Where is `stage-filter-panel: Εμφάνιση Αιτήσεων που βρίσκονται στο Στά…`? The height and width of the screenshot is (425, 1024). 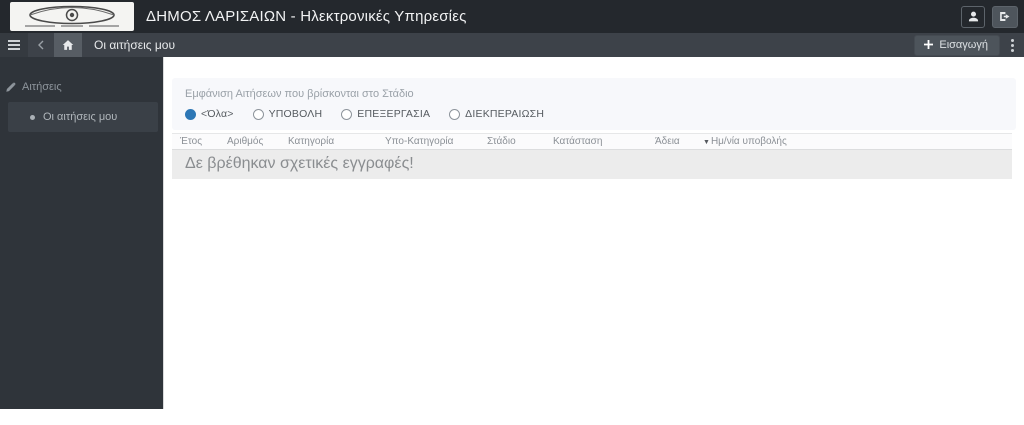 stage-filter-panel: Εμφάνιση Αιτήσεων που βρίσκονται στο Στά… is located at coordinates (594, 104).